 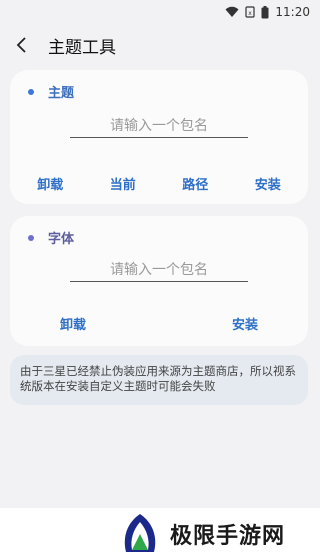 What do you see at coordinates (61, 239) in the screenshot?
I see `font-section-label: 字体` at bounding box center [61, 239].